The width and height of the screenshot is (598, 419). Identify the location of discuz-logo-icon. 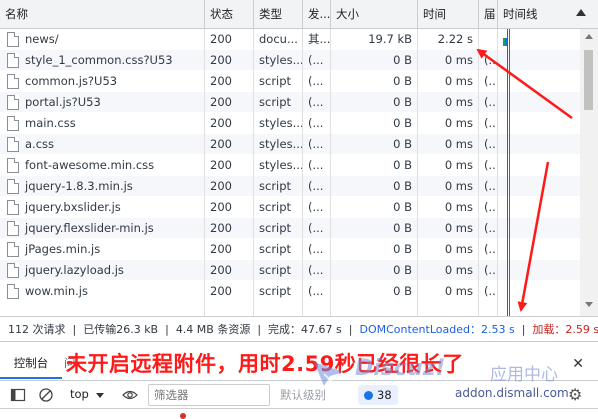
(329, 374).